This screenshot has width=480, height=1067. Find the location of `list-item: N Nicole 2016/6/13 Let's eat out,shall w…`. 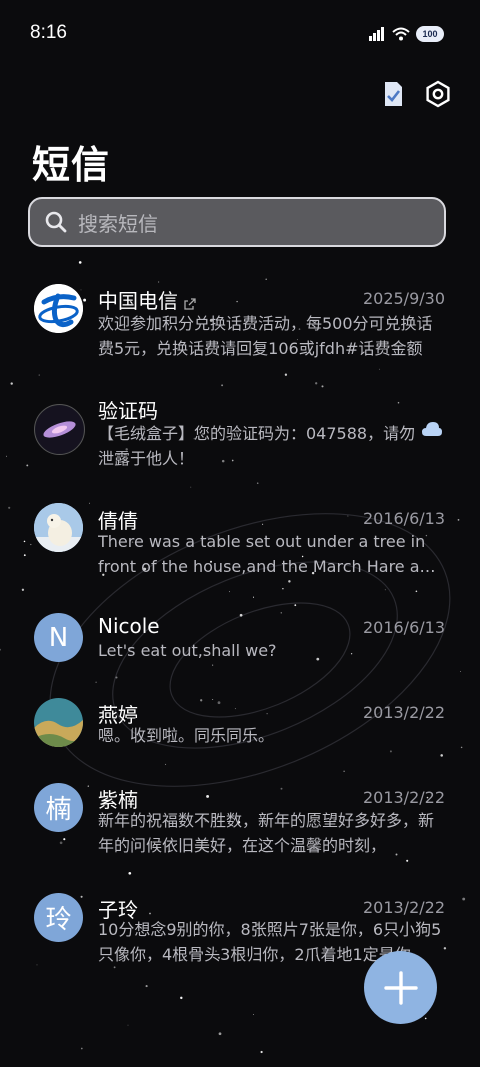

list-item: N Nicole 2016/6/13 Let's eat out,shall w… is located at coordinates (240, 643).